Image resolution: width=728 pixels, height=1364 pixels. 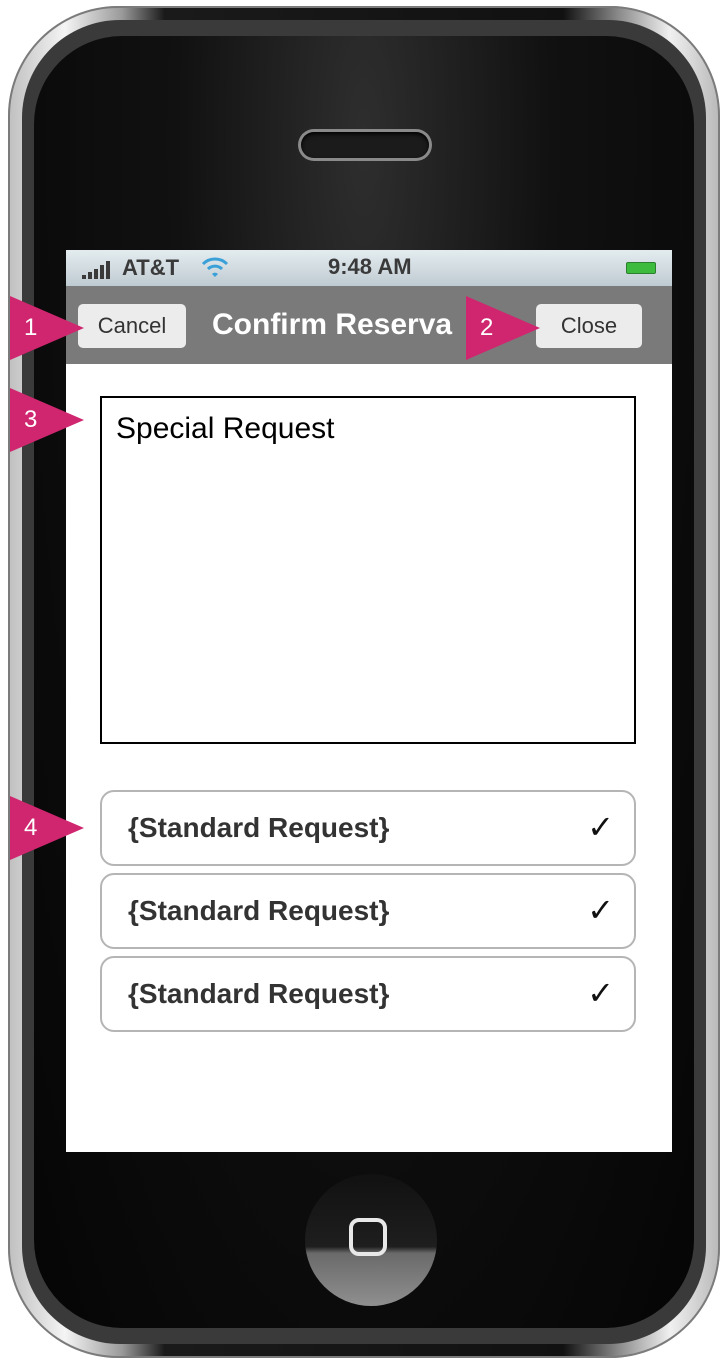 I want to click on nav-bar: Cancel Confirm Reserva Close, so click(x=369, y=325).